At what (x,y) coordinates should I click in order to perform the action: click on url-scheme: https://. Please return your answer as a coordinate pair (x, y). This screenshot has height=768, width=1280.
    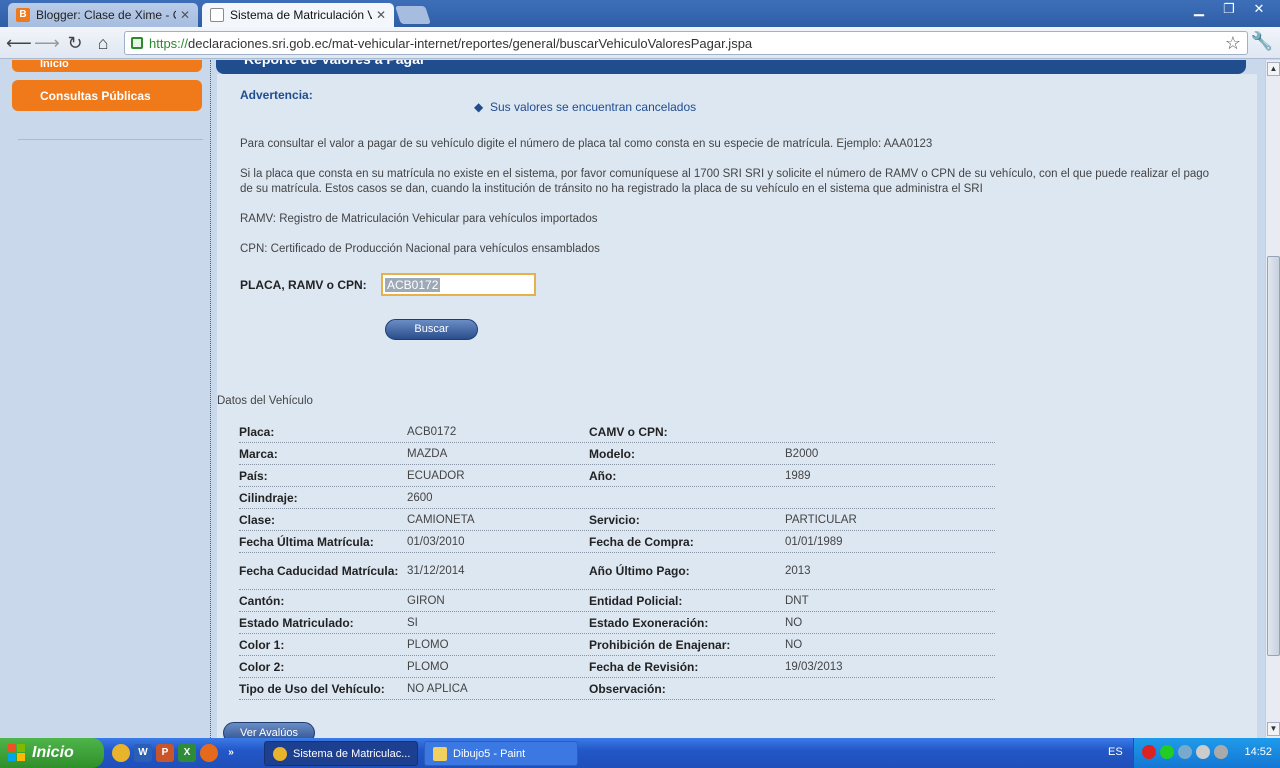
    Looking at the image, I should click on (169, 43).